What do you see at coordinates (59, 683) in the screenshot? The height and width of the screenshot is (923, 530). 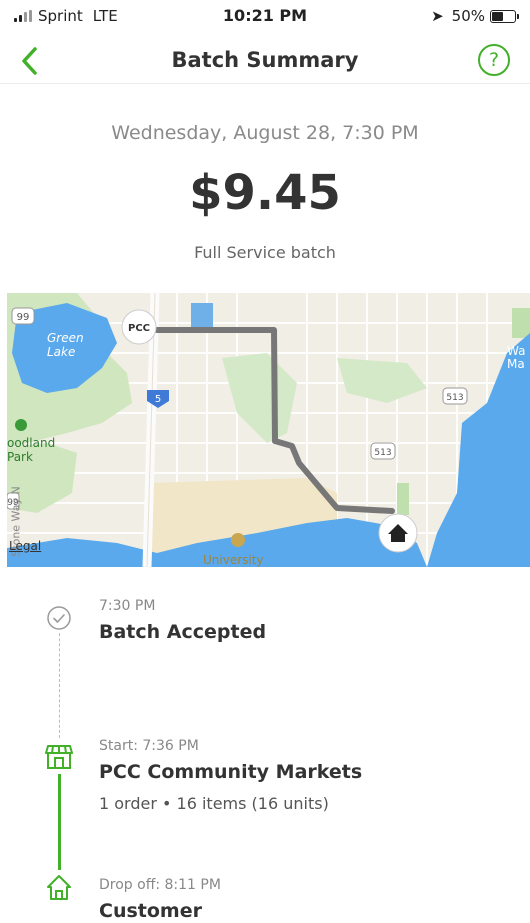 I see `timeline-connector` at bounding box center [59, 683].